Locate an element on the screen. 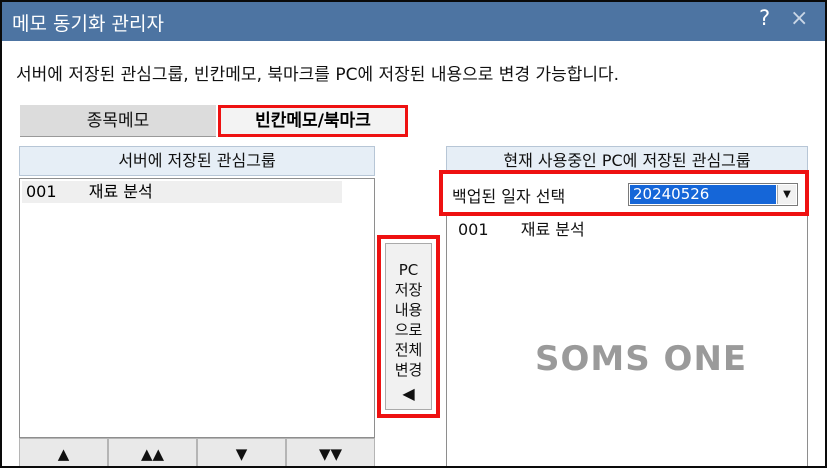 The height and width of the screenshot is (468, 827). replace-button-face: PC 저장 내용 으로 전체 변경 ◀ is located at coordinates (408, 326).